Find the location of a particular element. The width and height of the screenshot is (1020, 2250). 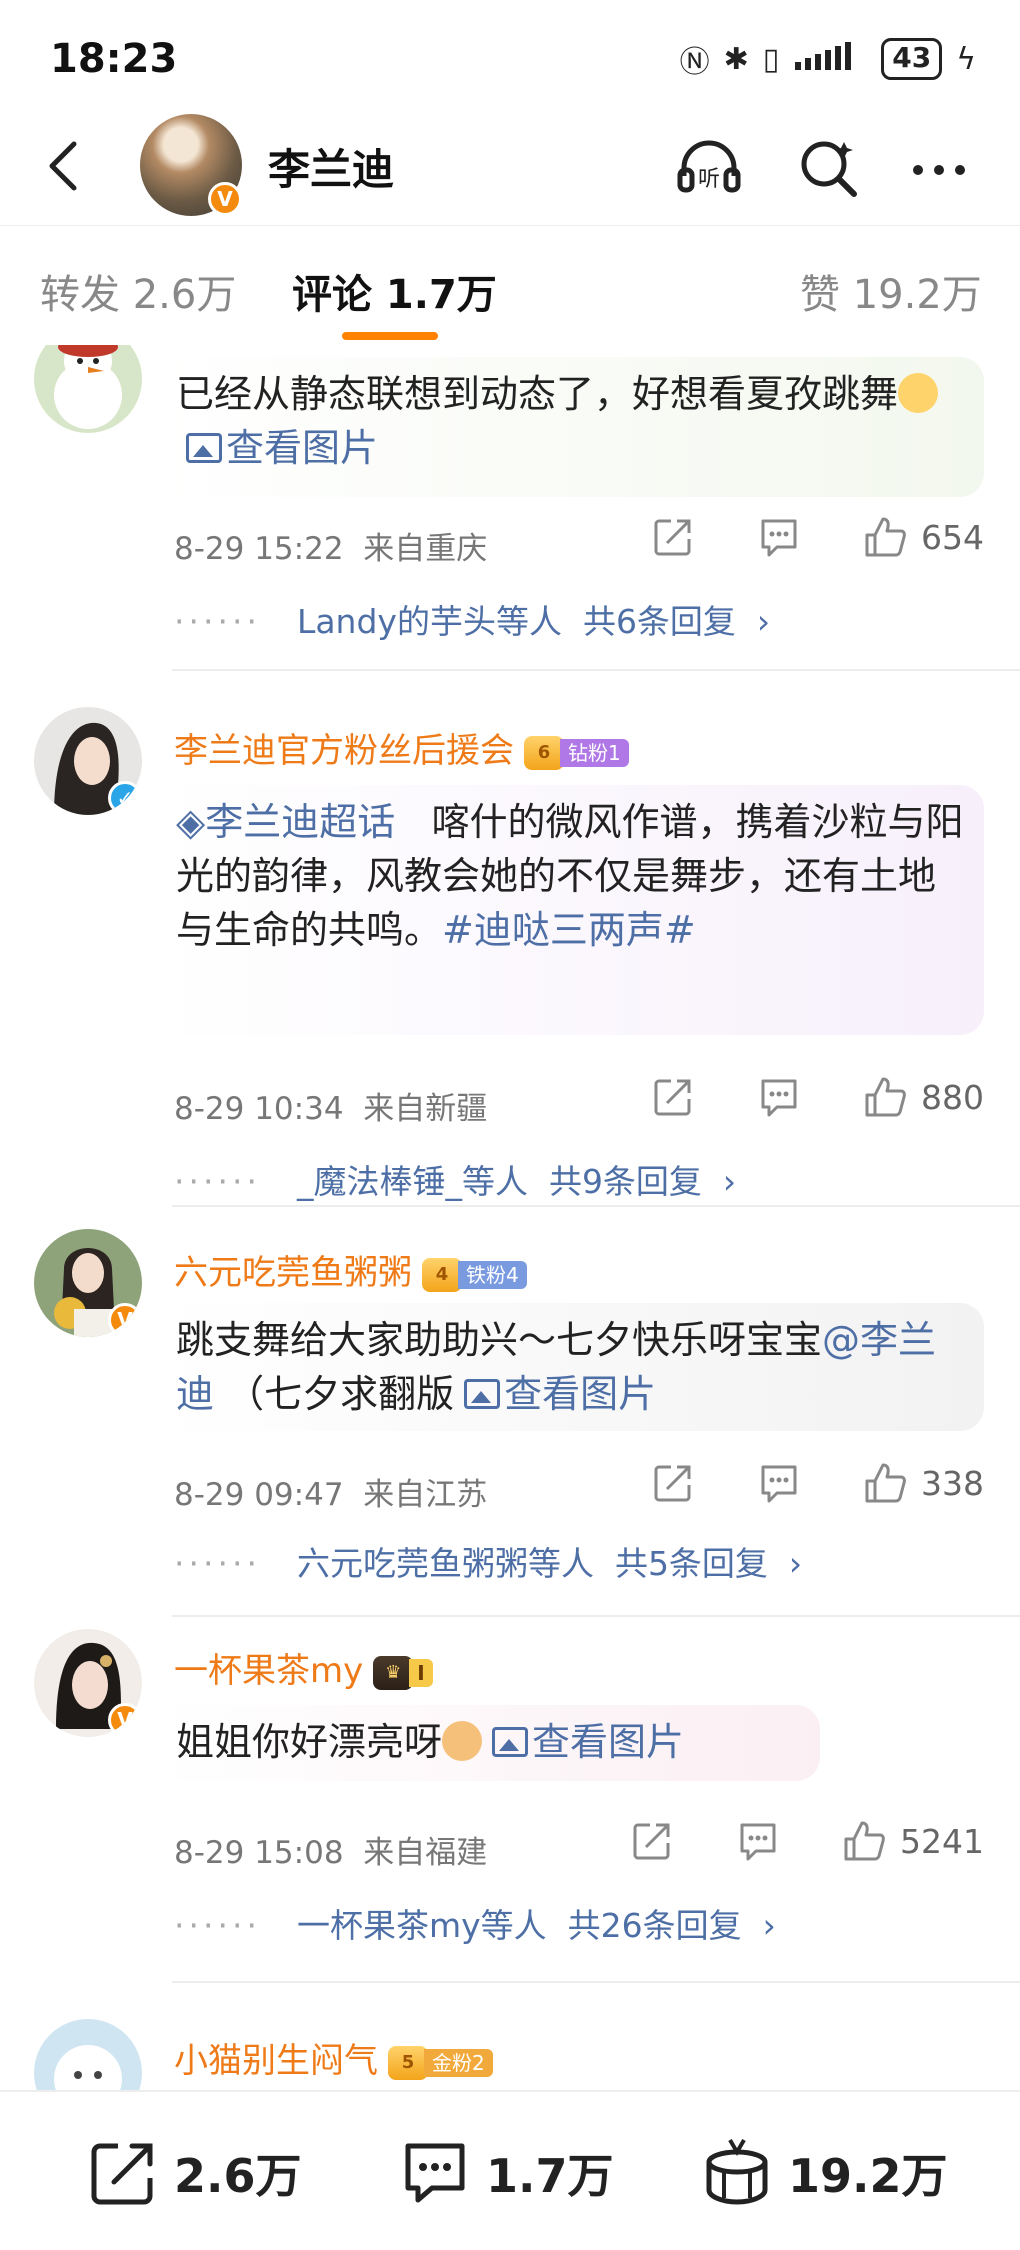

tabs: 转发 2.6万 评论 1.7万 赞 19.2万 is located at coordinates (510, 285).